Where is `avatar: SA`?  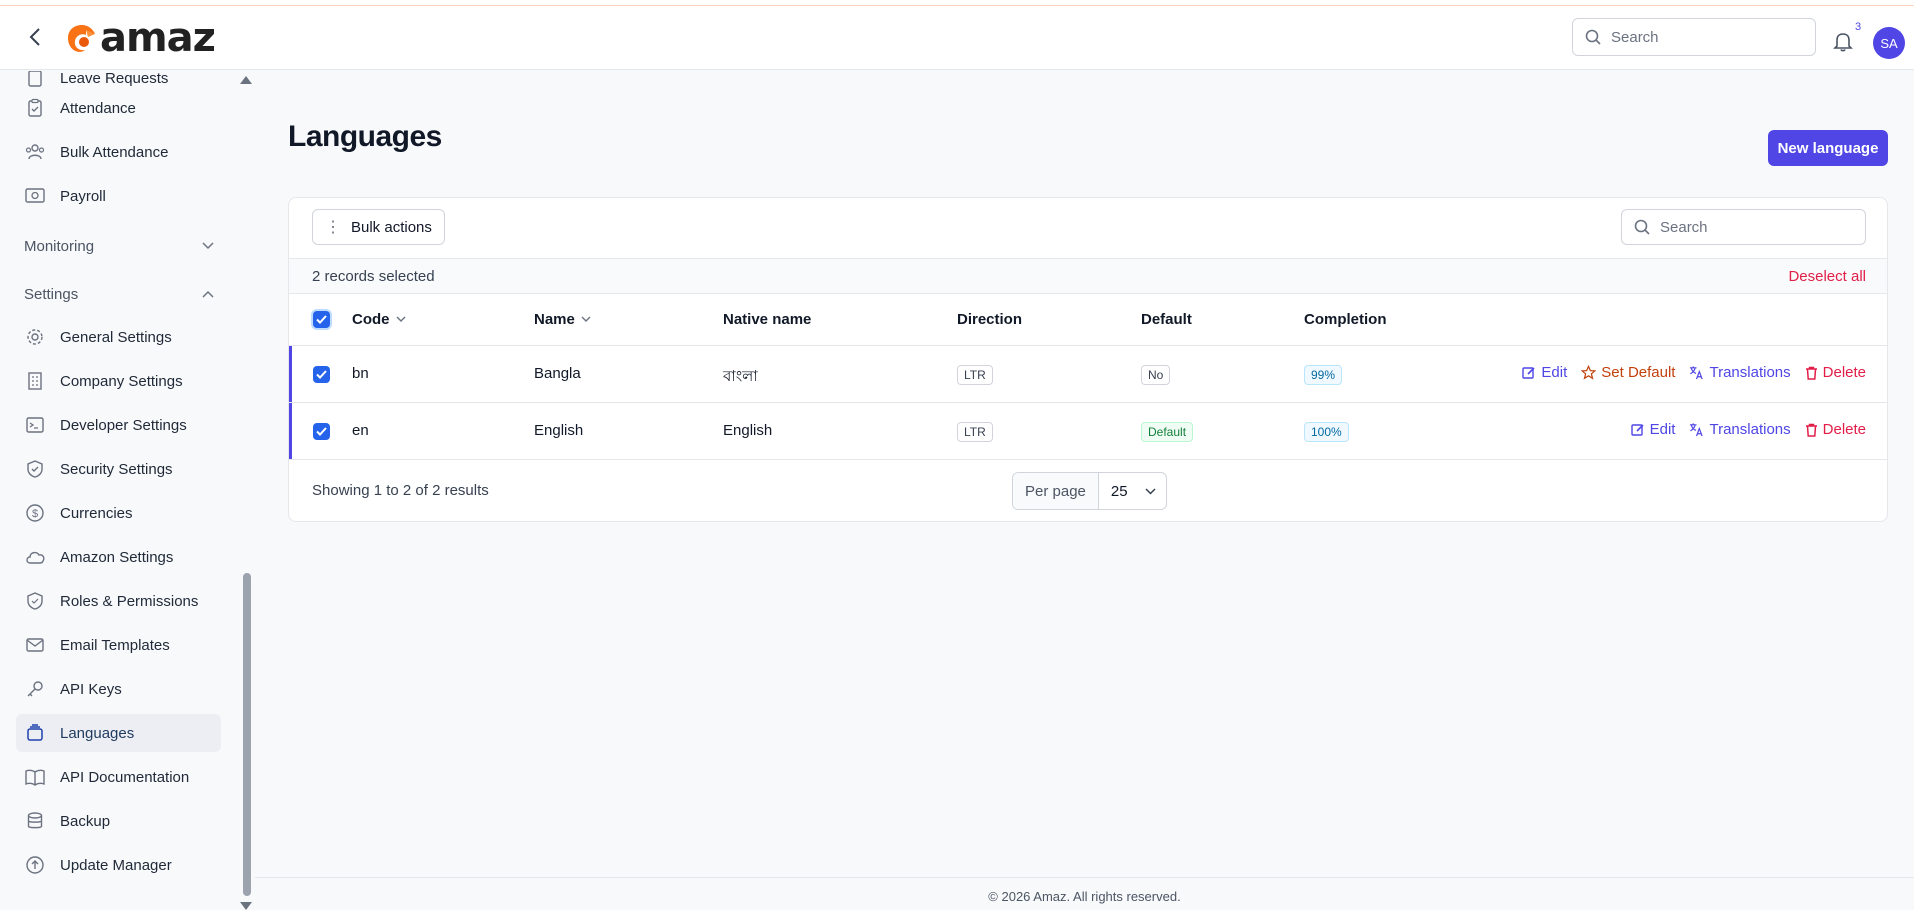 avatar: SA is located at coordinates (1889, 43).